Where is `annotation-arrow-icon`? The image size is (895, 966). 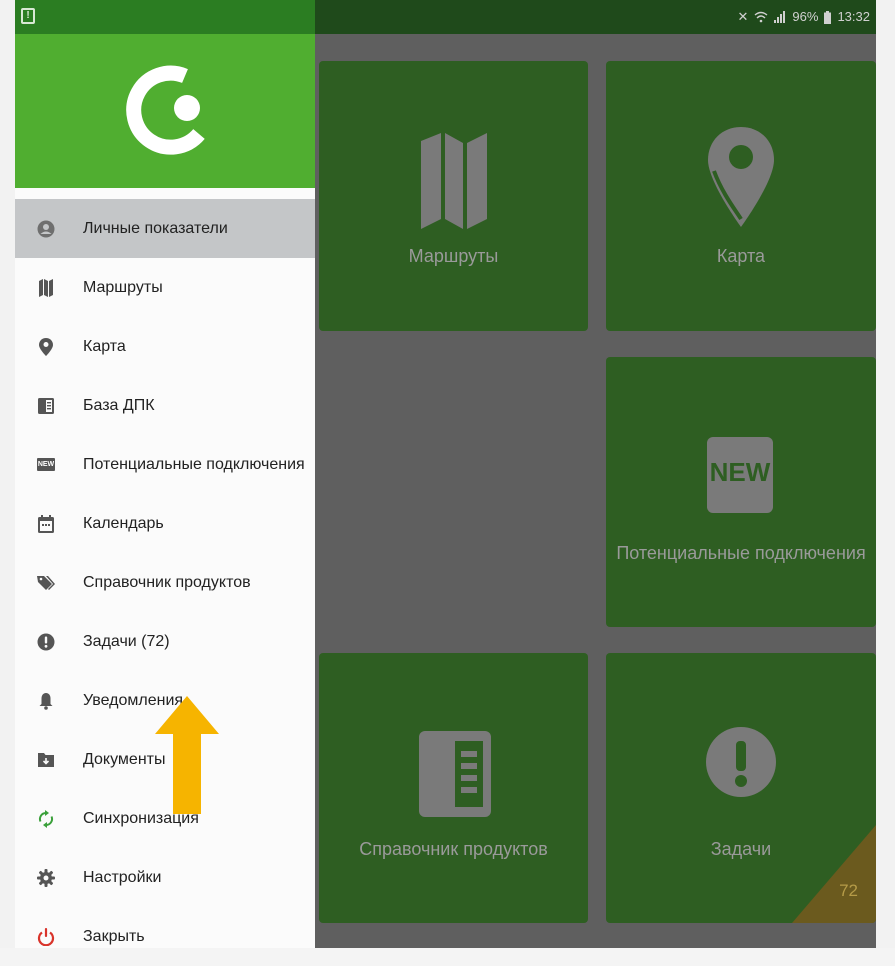 annotation-arrow-icon is located at coordinates (187, 755).